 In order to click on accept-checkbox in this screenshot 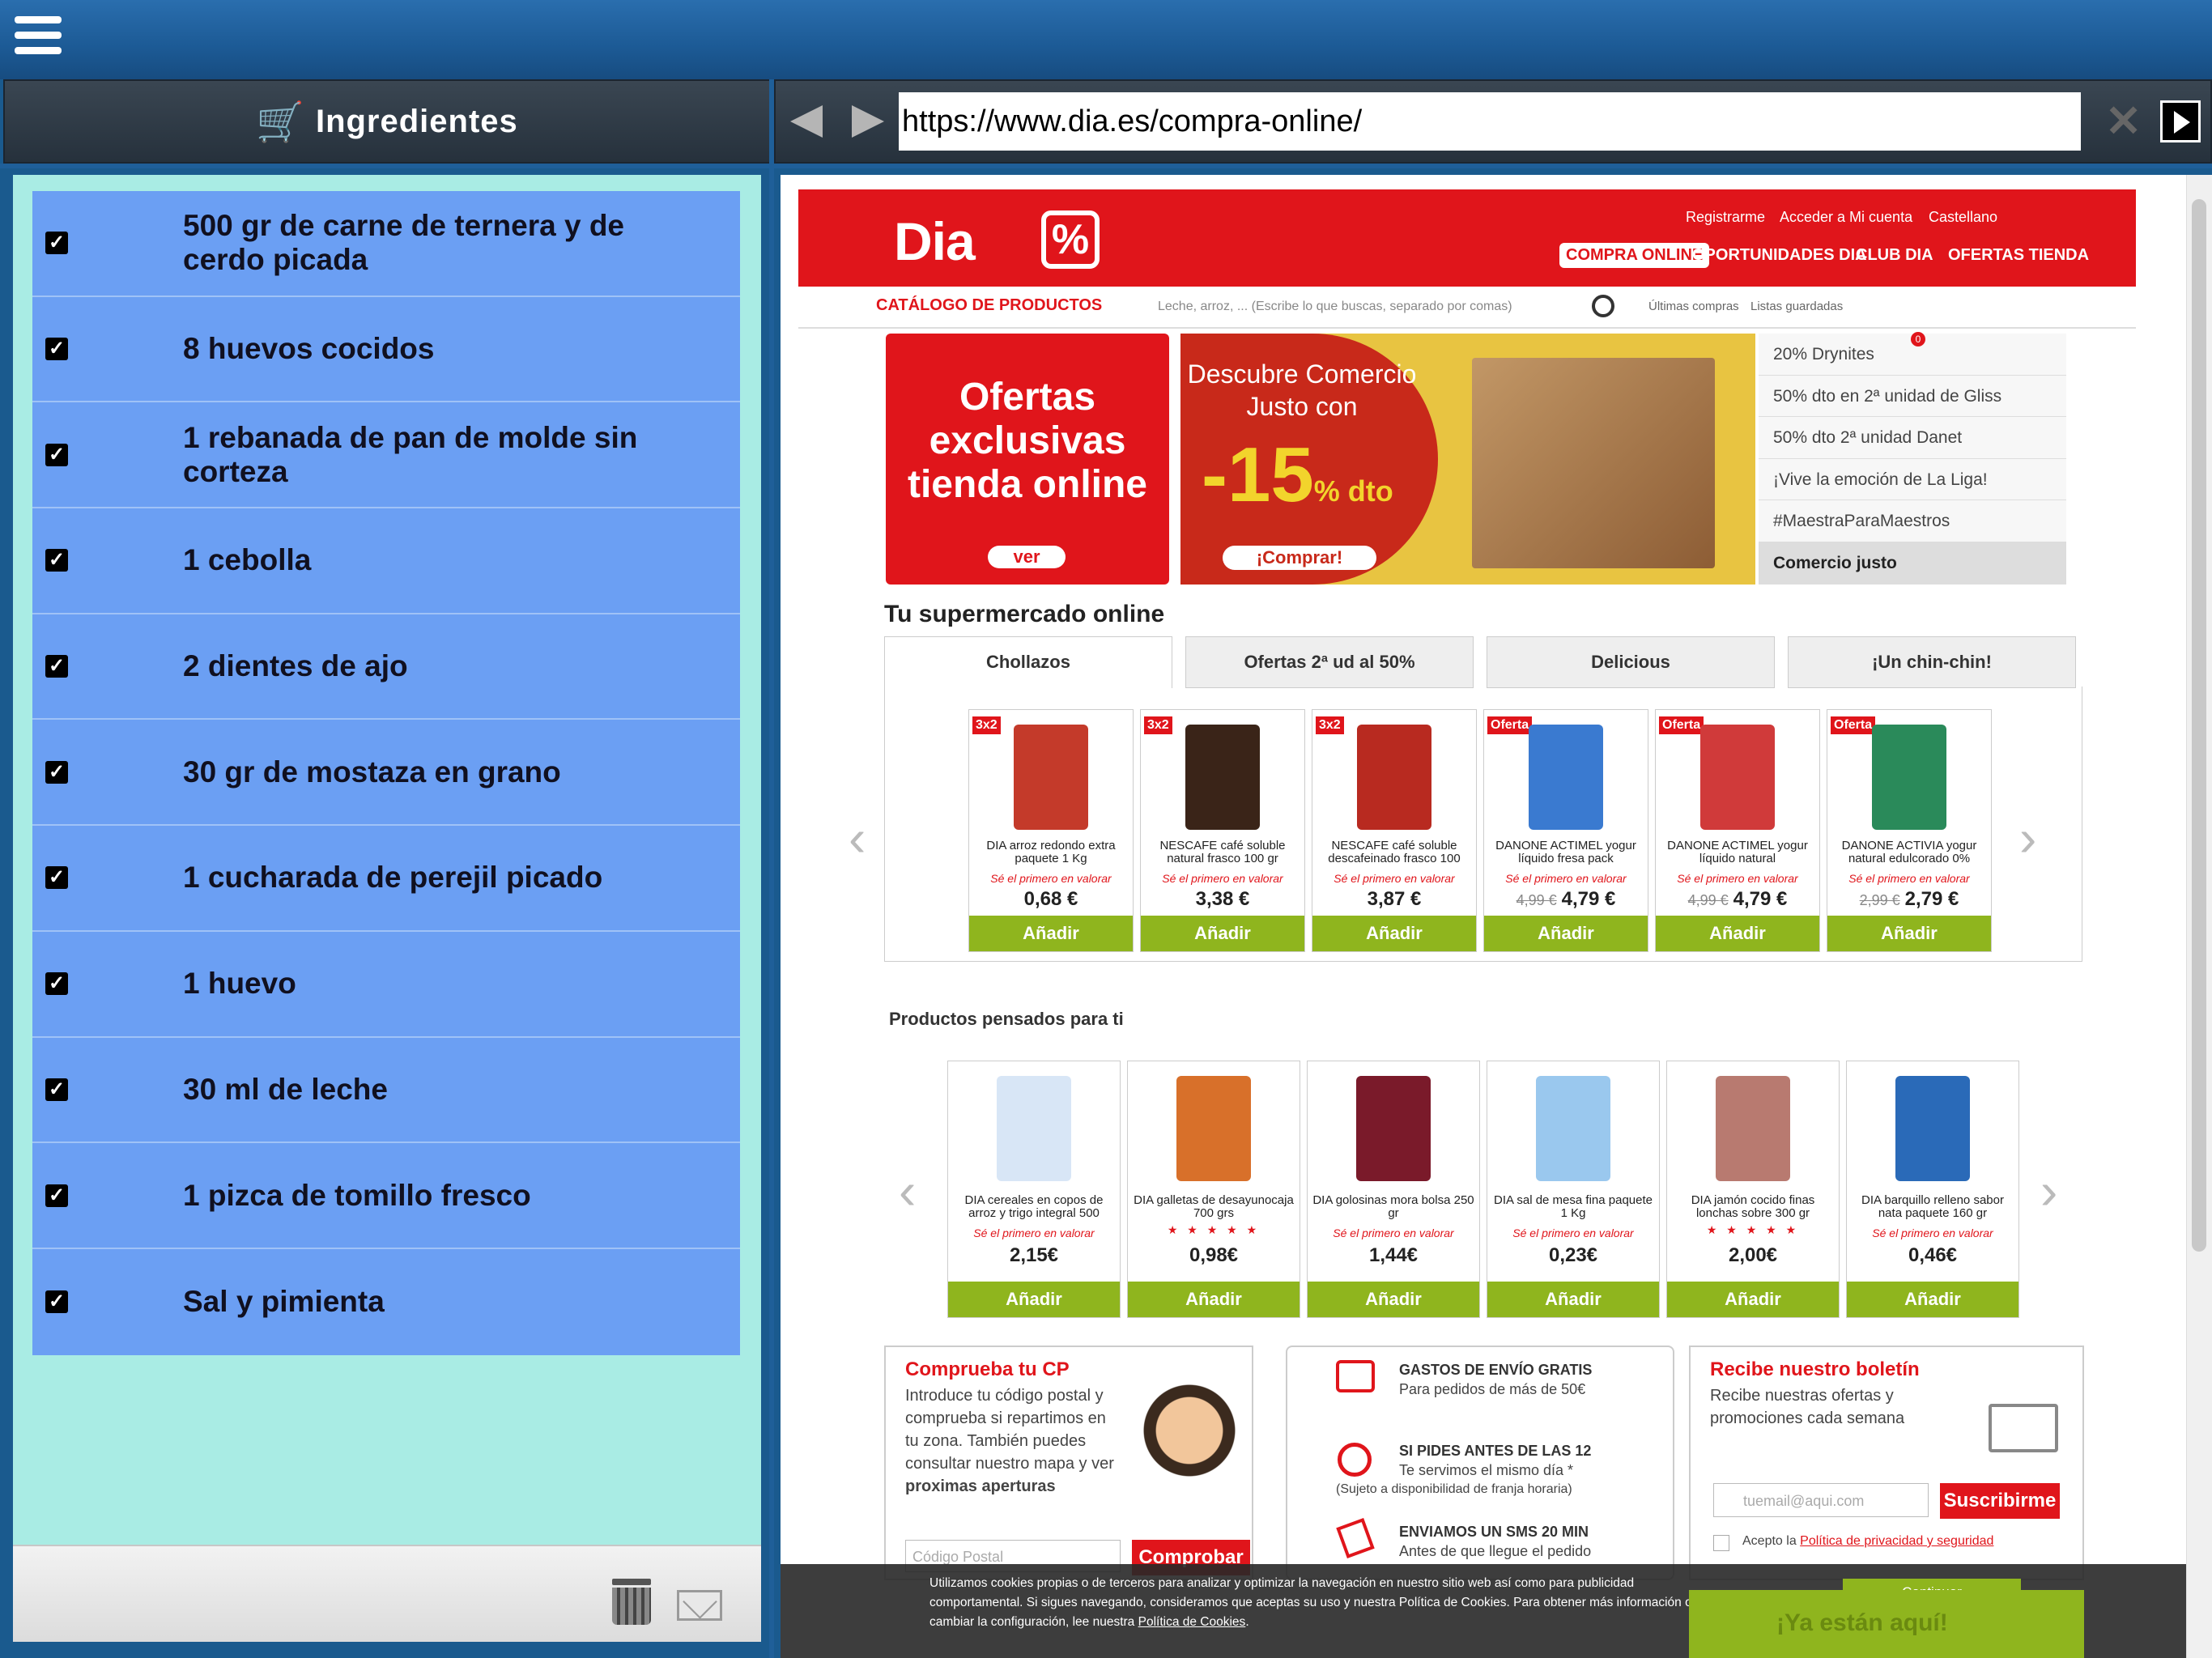, I will do `click(1721, 1543)`.